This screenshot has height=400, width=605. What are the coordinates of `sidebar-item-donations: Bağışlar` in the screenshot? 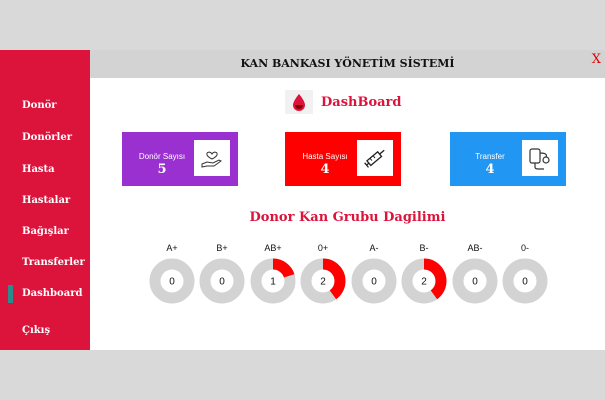 It's located at (45, 231).